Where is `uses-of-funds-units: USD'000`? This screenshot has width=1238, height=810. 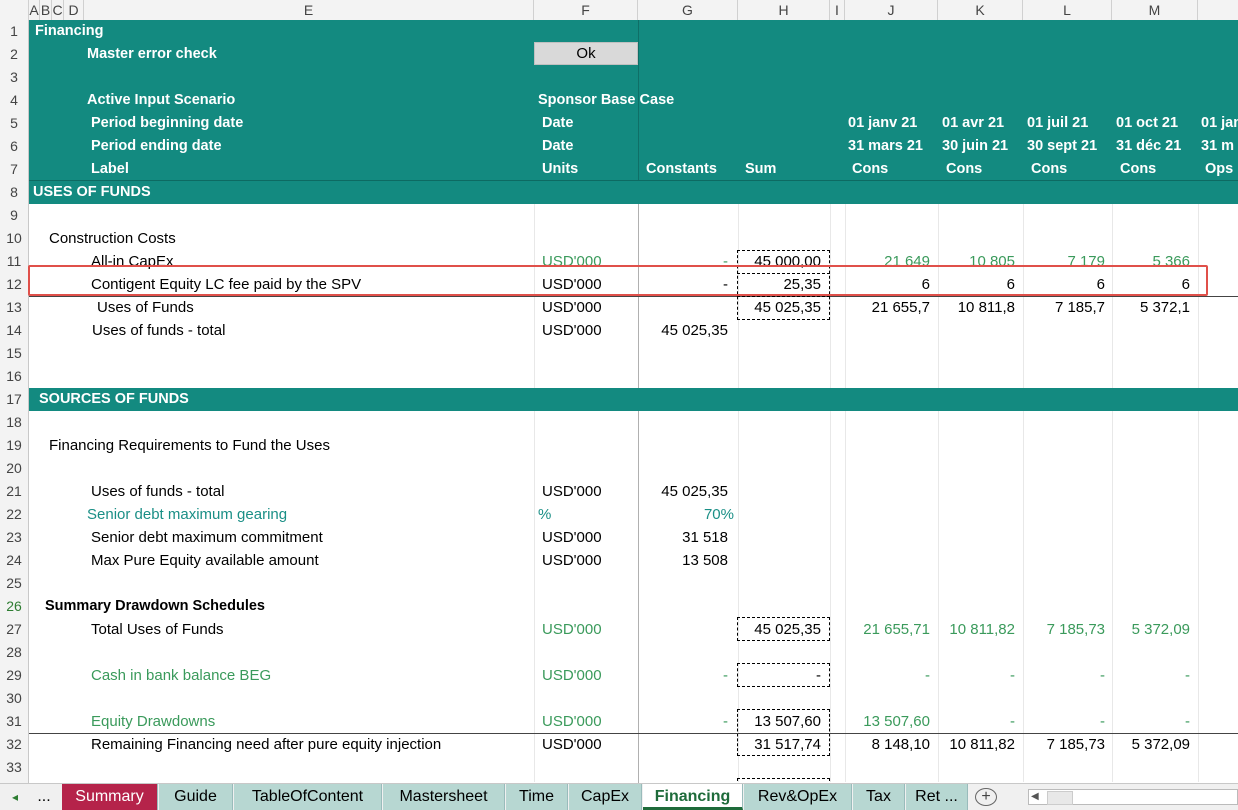 uses-of-funds-units: USD'000 is located at coordinates (572, 307).